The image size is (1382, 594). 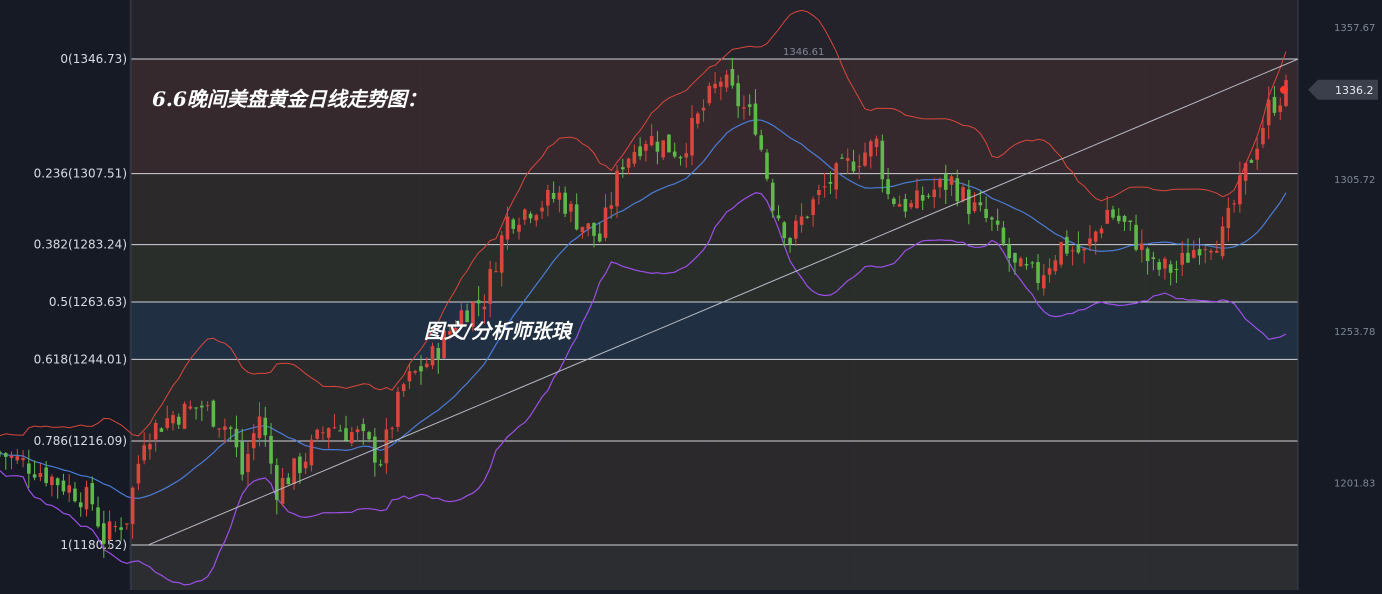 I want to click on price-axis-tick: 1357.67, so click(x=1354, y=28).